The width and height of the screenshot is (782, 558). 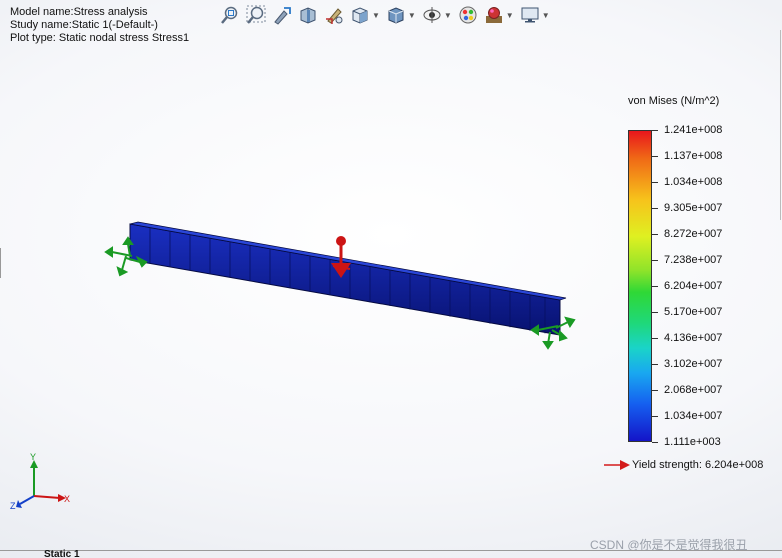 What do you see at coordinates (692, 442) in the screenshot?
I see `legend-tick-label: 1.111e+003` at bounding box center [692, 442].